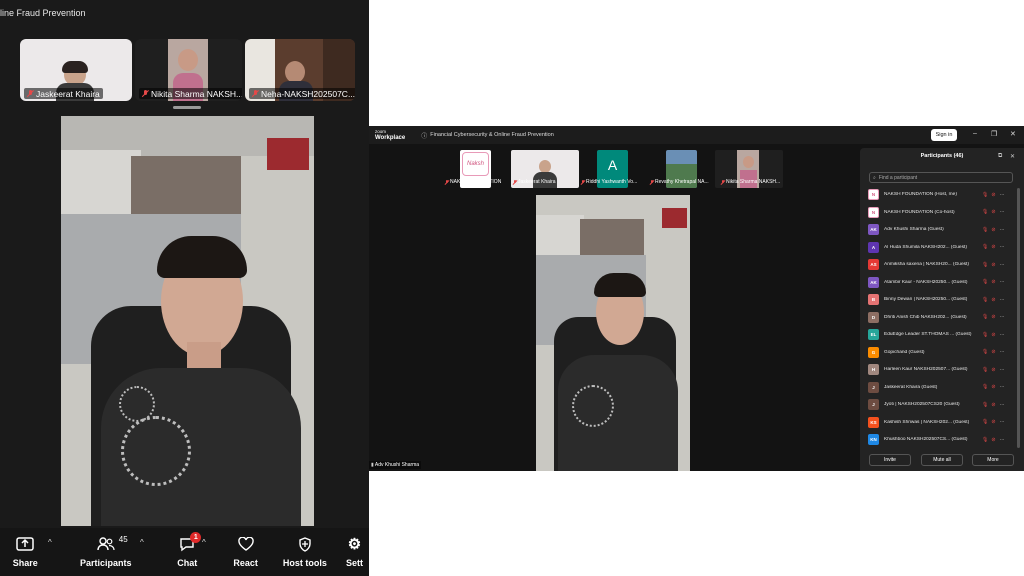  What do you see at coordinates (245, 552) in the screenshot?
I see `react-button: React` at bounding box center [245, 552].